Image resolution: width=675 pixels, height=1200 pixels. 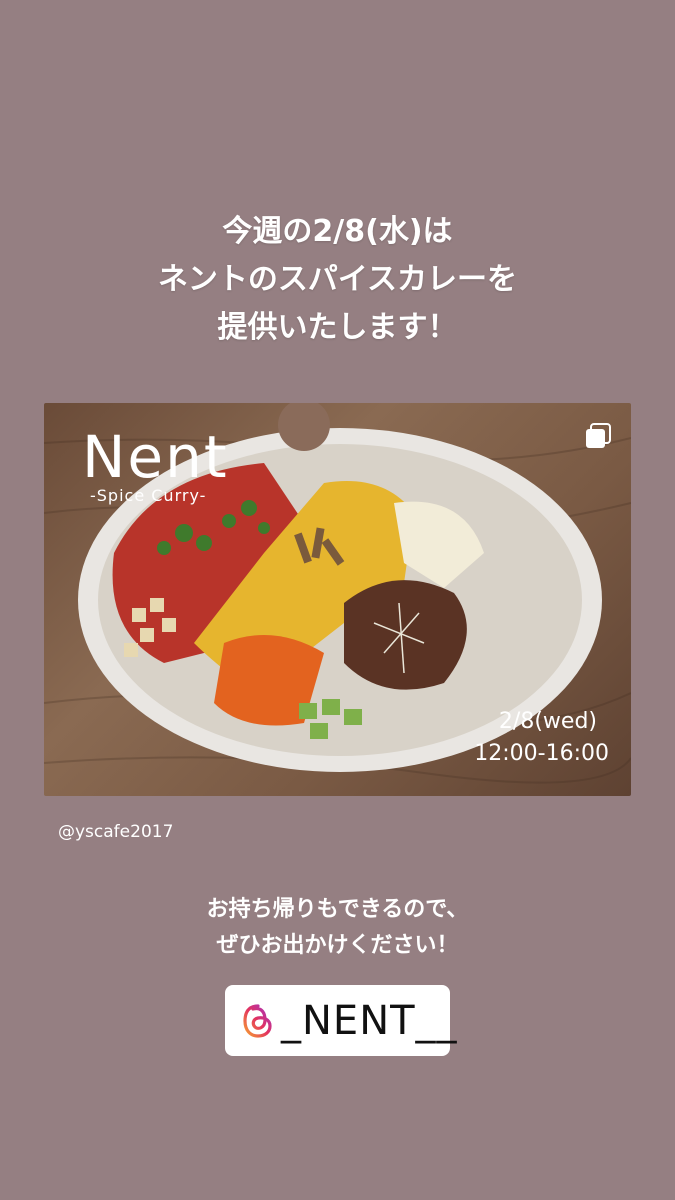 I want to click on threads-icon, so click(x=258, y=1021).